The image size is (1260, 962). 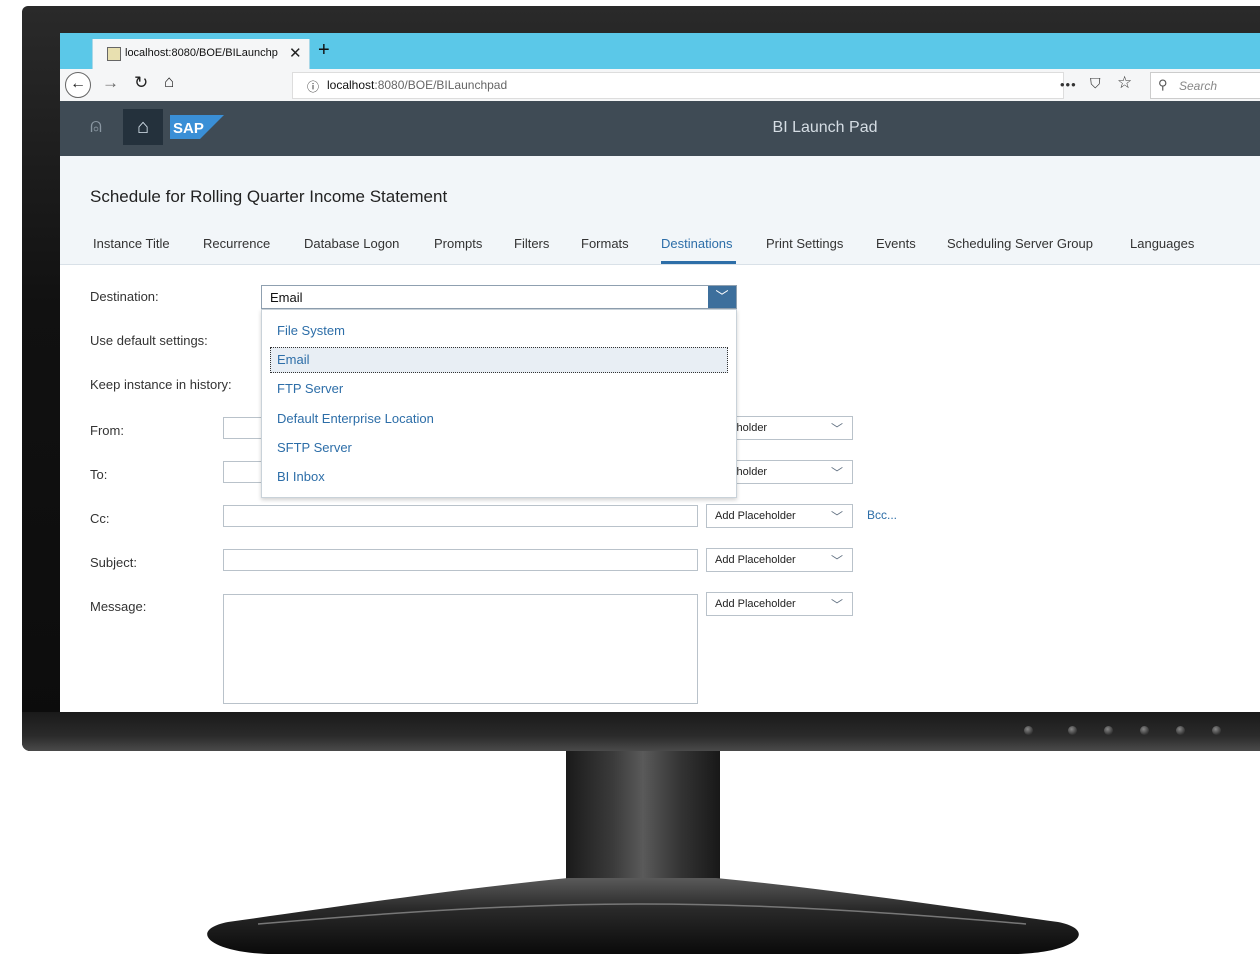 I want to click on tab-formats: Formats, so click(x=605, y=243).